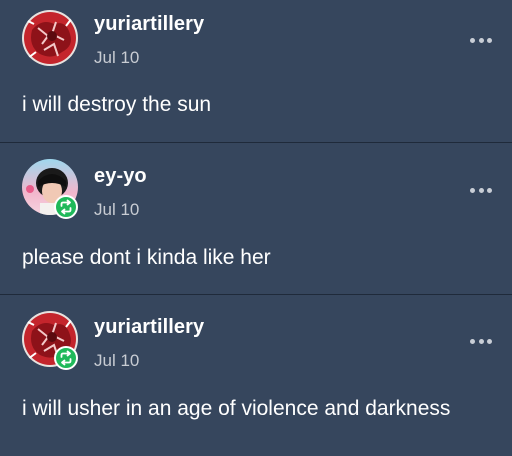  I want to click on post-text: i will destroy the sun, so click(117, 104).